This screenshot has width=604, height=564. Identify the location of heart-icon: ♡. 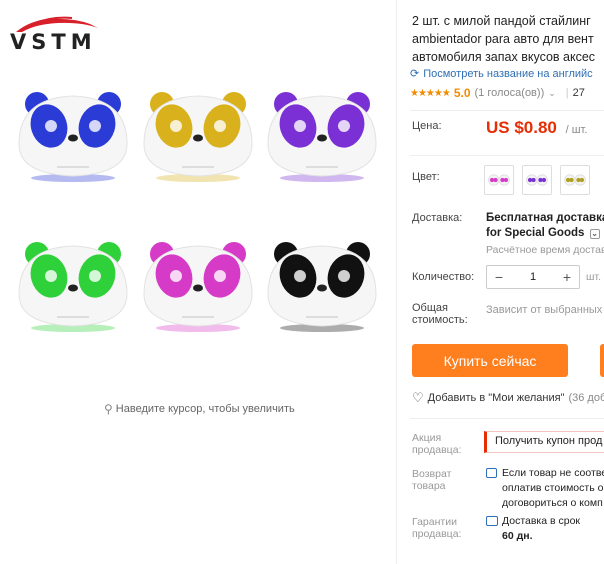
(418, 397).